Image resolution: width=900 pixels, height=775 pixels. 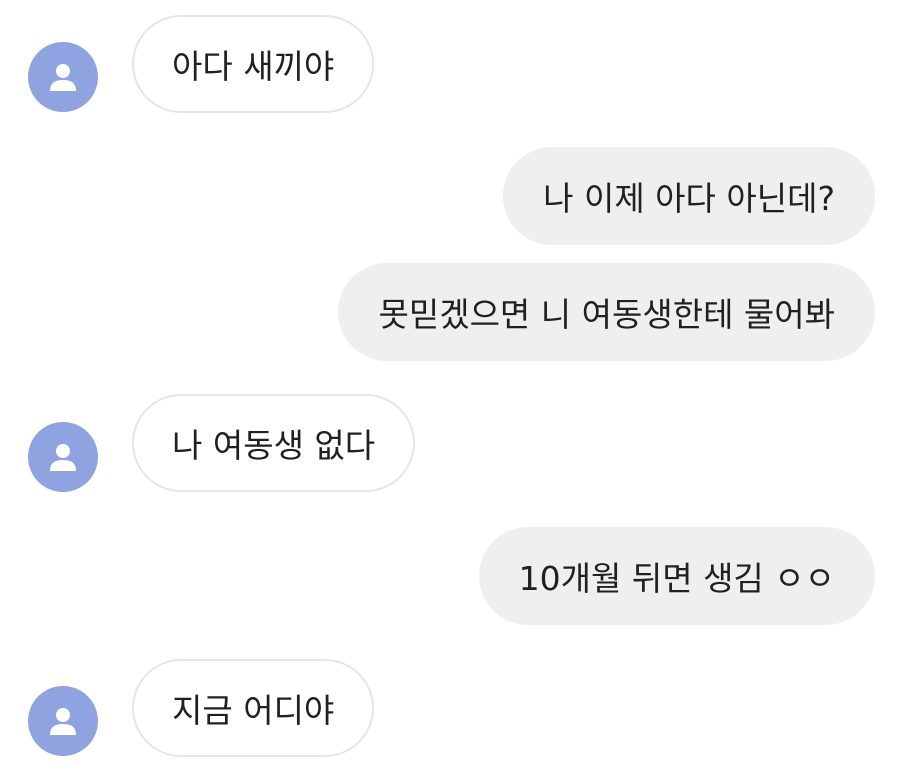 I want to click on incoming-message-bubble: 지금 어디야, so click(x=253, y=708).